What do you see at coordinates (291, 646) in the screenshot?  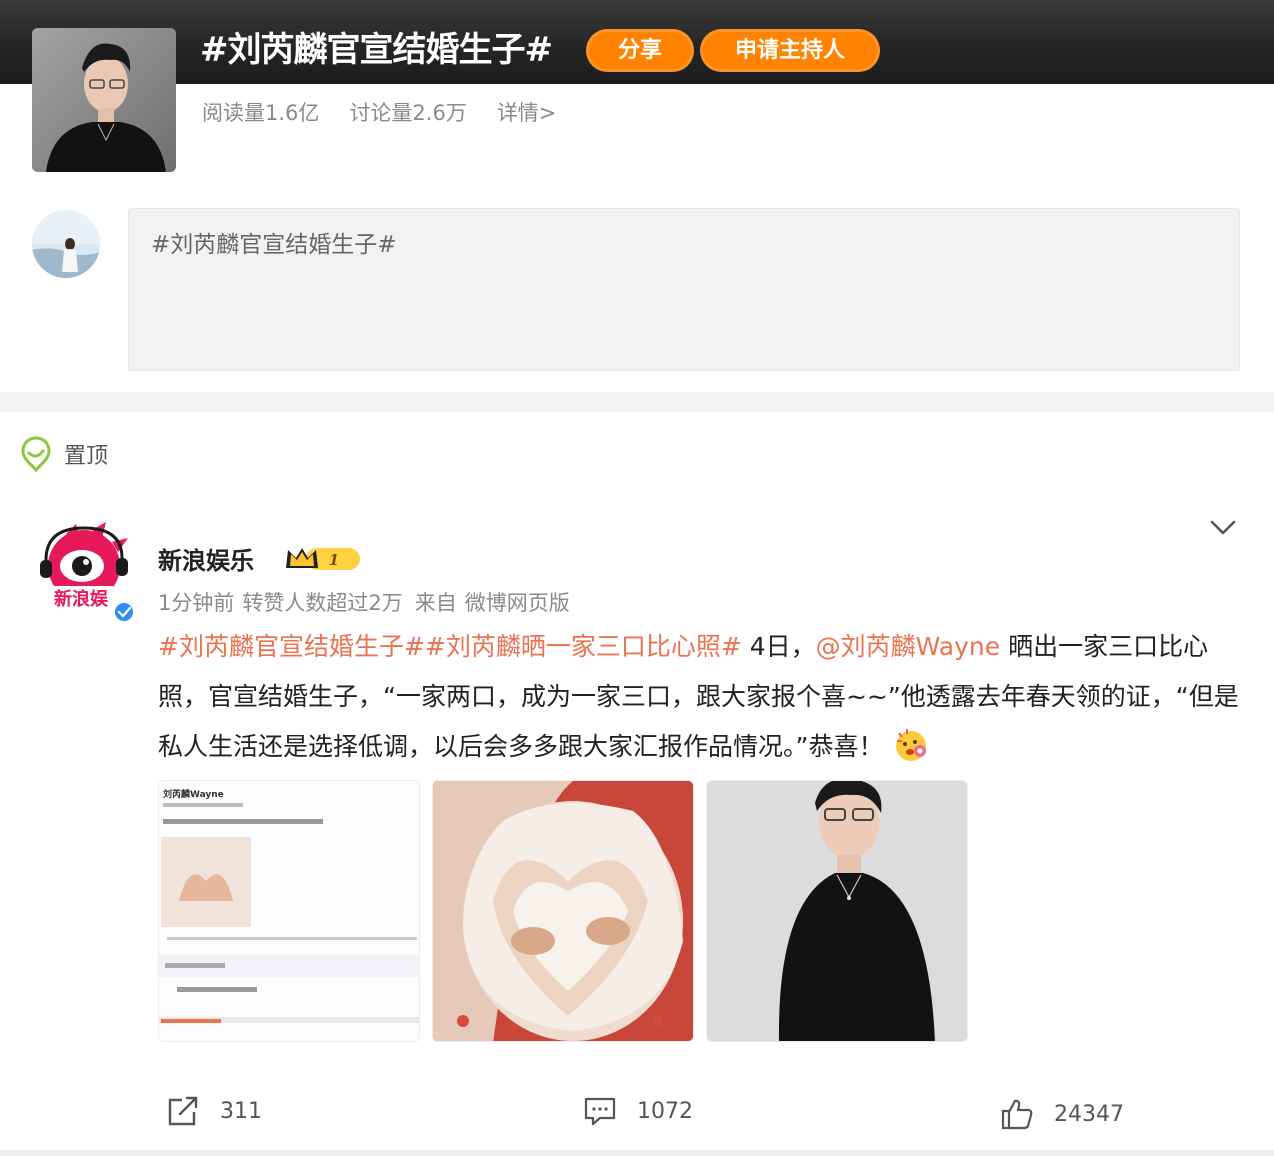 I see `post-hashtag: #刘芮麟官宣结婚生子#` at bounding box center [291, 646].